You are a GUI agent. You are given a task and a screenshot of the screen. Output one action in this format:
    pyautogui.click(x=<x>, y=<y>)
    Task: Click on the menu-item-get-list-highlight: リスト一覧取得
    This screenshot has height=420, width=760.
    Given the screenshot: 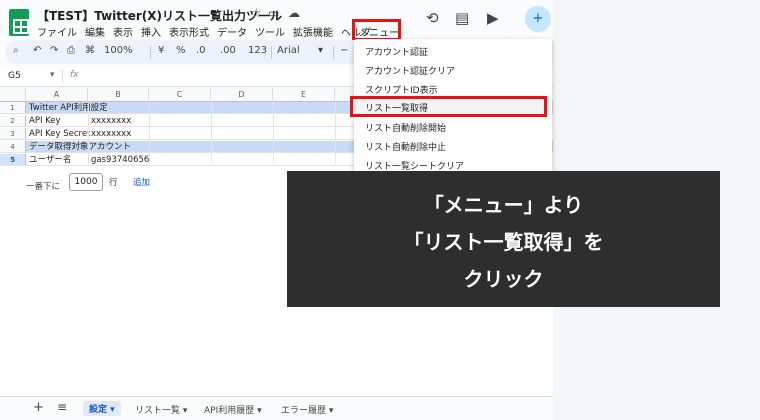 What is the action you would take?
    pyautogui.click(x=448, y=106)
    